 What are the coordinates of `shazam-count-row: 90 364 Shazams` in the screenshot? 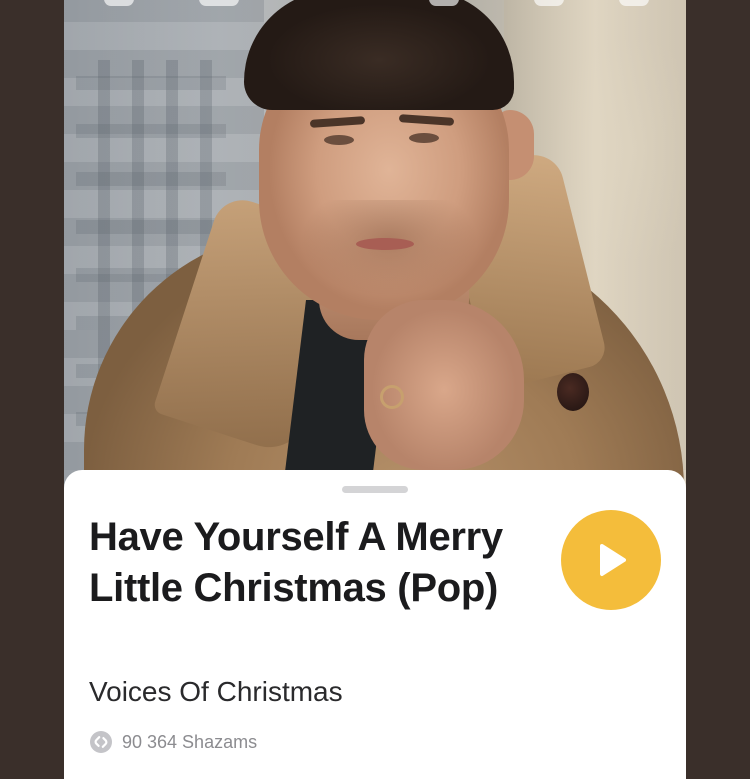 It's located at (173, 742).